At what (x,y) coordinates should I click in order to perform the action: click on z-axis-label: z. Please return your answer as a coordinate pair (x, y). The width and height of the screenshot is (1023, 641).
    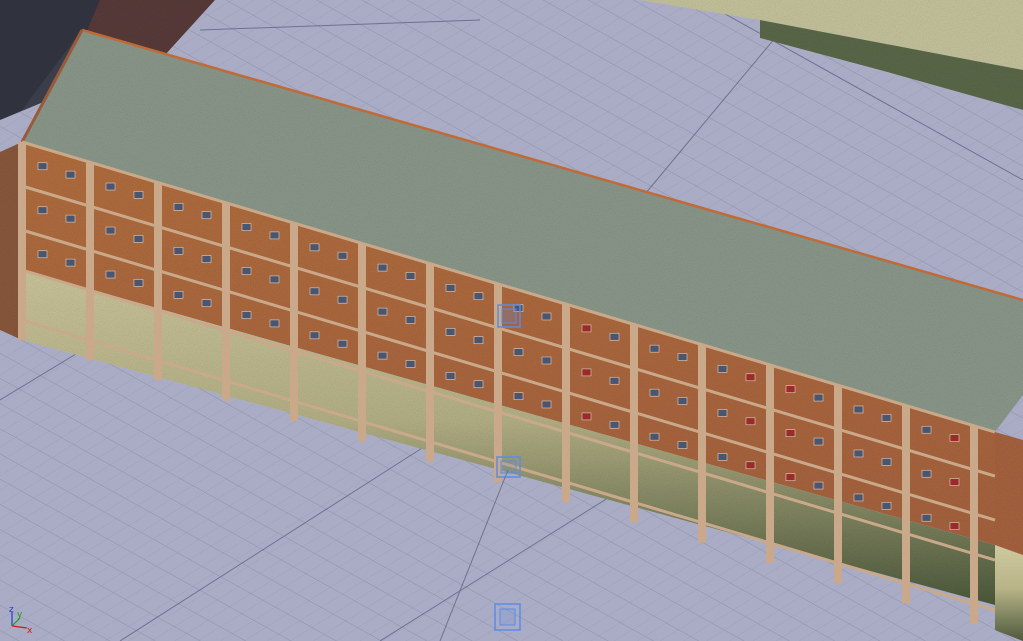
    Looking at the image, I should click on (11, 610).